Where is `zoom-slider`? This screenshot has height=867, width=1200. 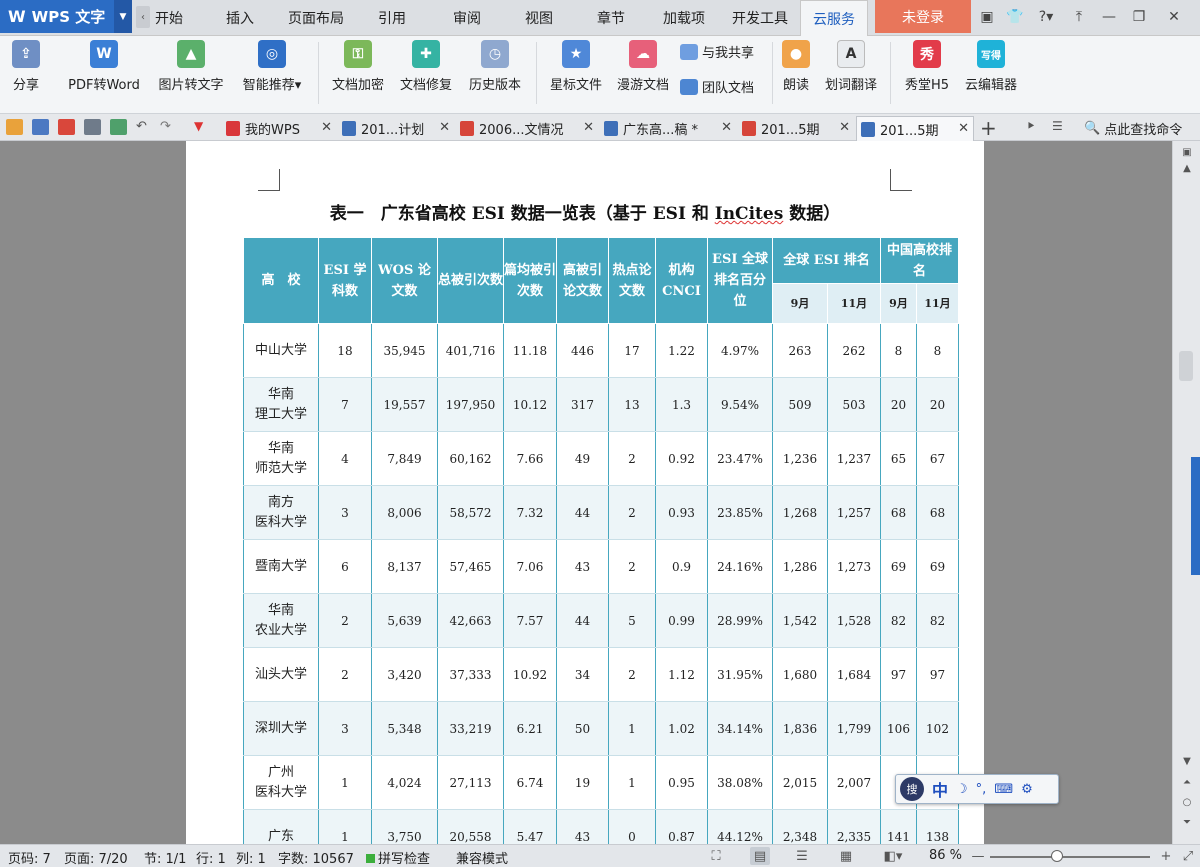
zoom-slider is located at coordinates (1070, 857).